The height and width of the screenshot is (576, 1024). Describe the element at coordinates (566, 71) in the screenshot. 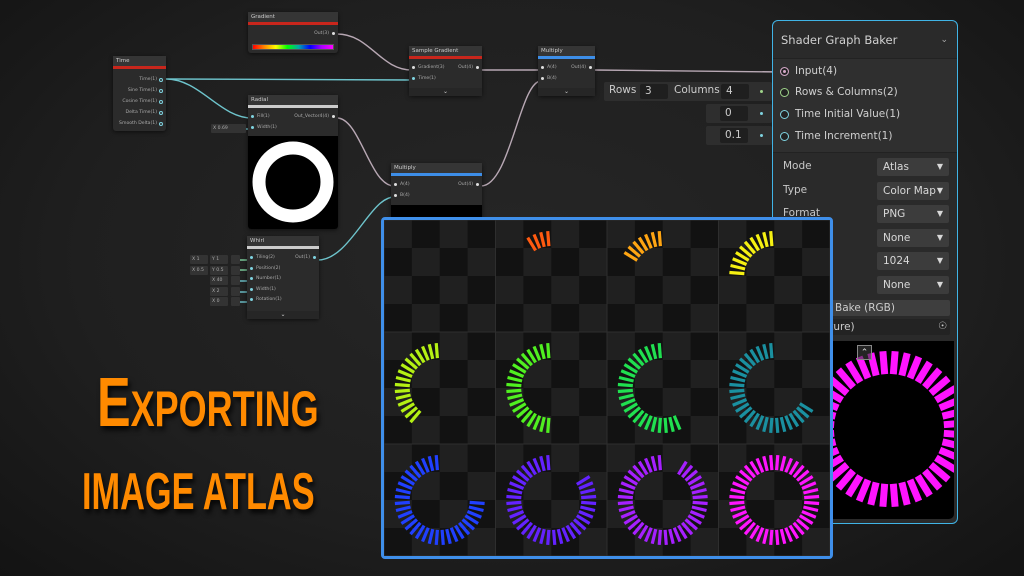

I see `node-multiply-top: Multiply A(4) B(4) Out(4) ⌄` at that location.